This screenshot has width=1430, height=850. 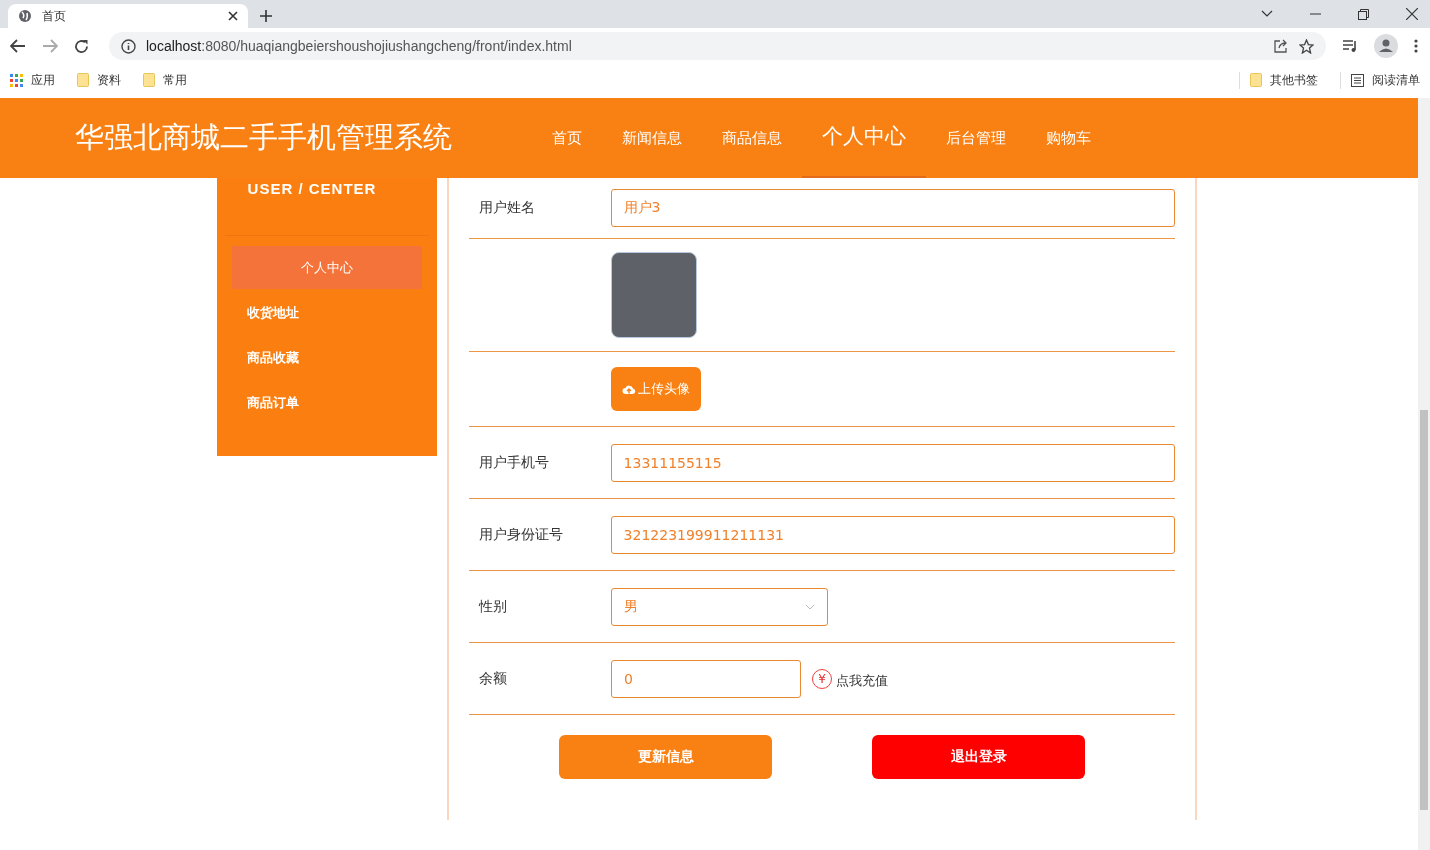 I want to click on field-label: 用户姓名, so click(x=507, y=208).